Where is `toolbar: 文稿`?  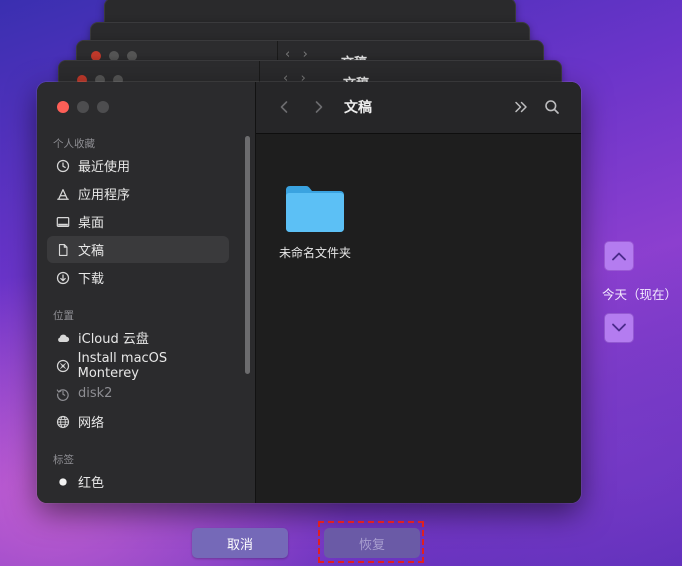
toolbar: 文稿 is located at coordinates (418, 108).